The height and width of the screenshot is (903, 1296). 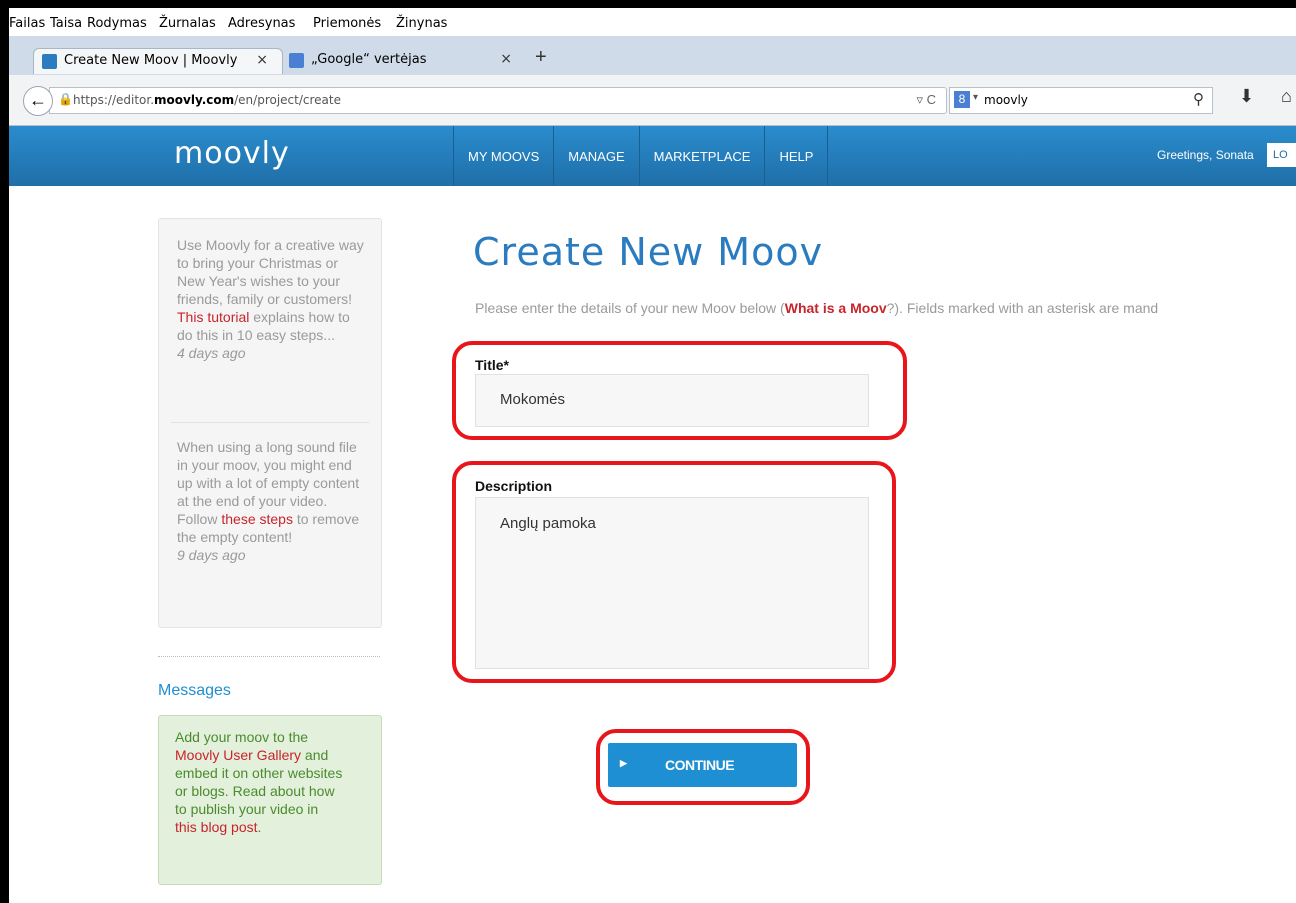 What do you see at coordinates (1281, 155) in the screenshot?
I see `logout-button: LO` at bounding box center [1281, 155].